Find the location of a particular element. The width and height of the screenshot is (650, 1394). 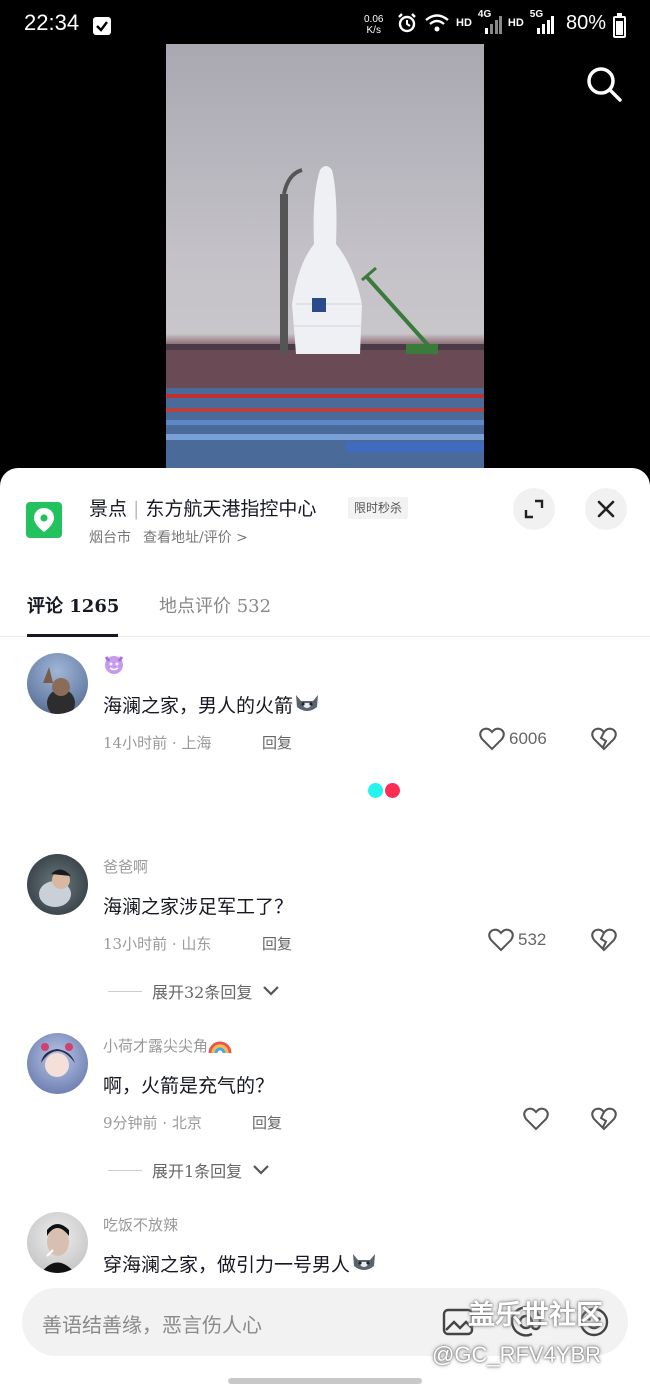

battery-icon is located at coordinates (619, 25).